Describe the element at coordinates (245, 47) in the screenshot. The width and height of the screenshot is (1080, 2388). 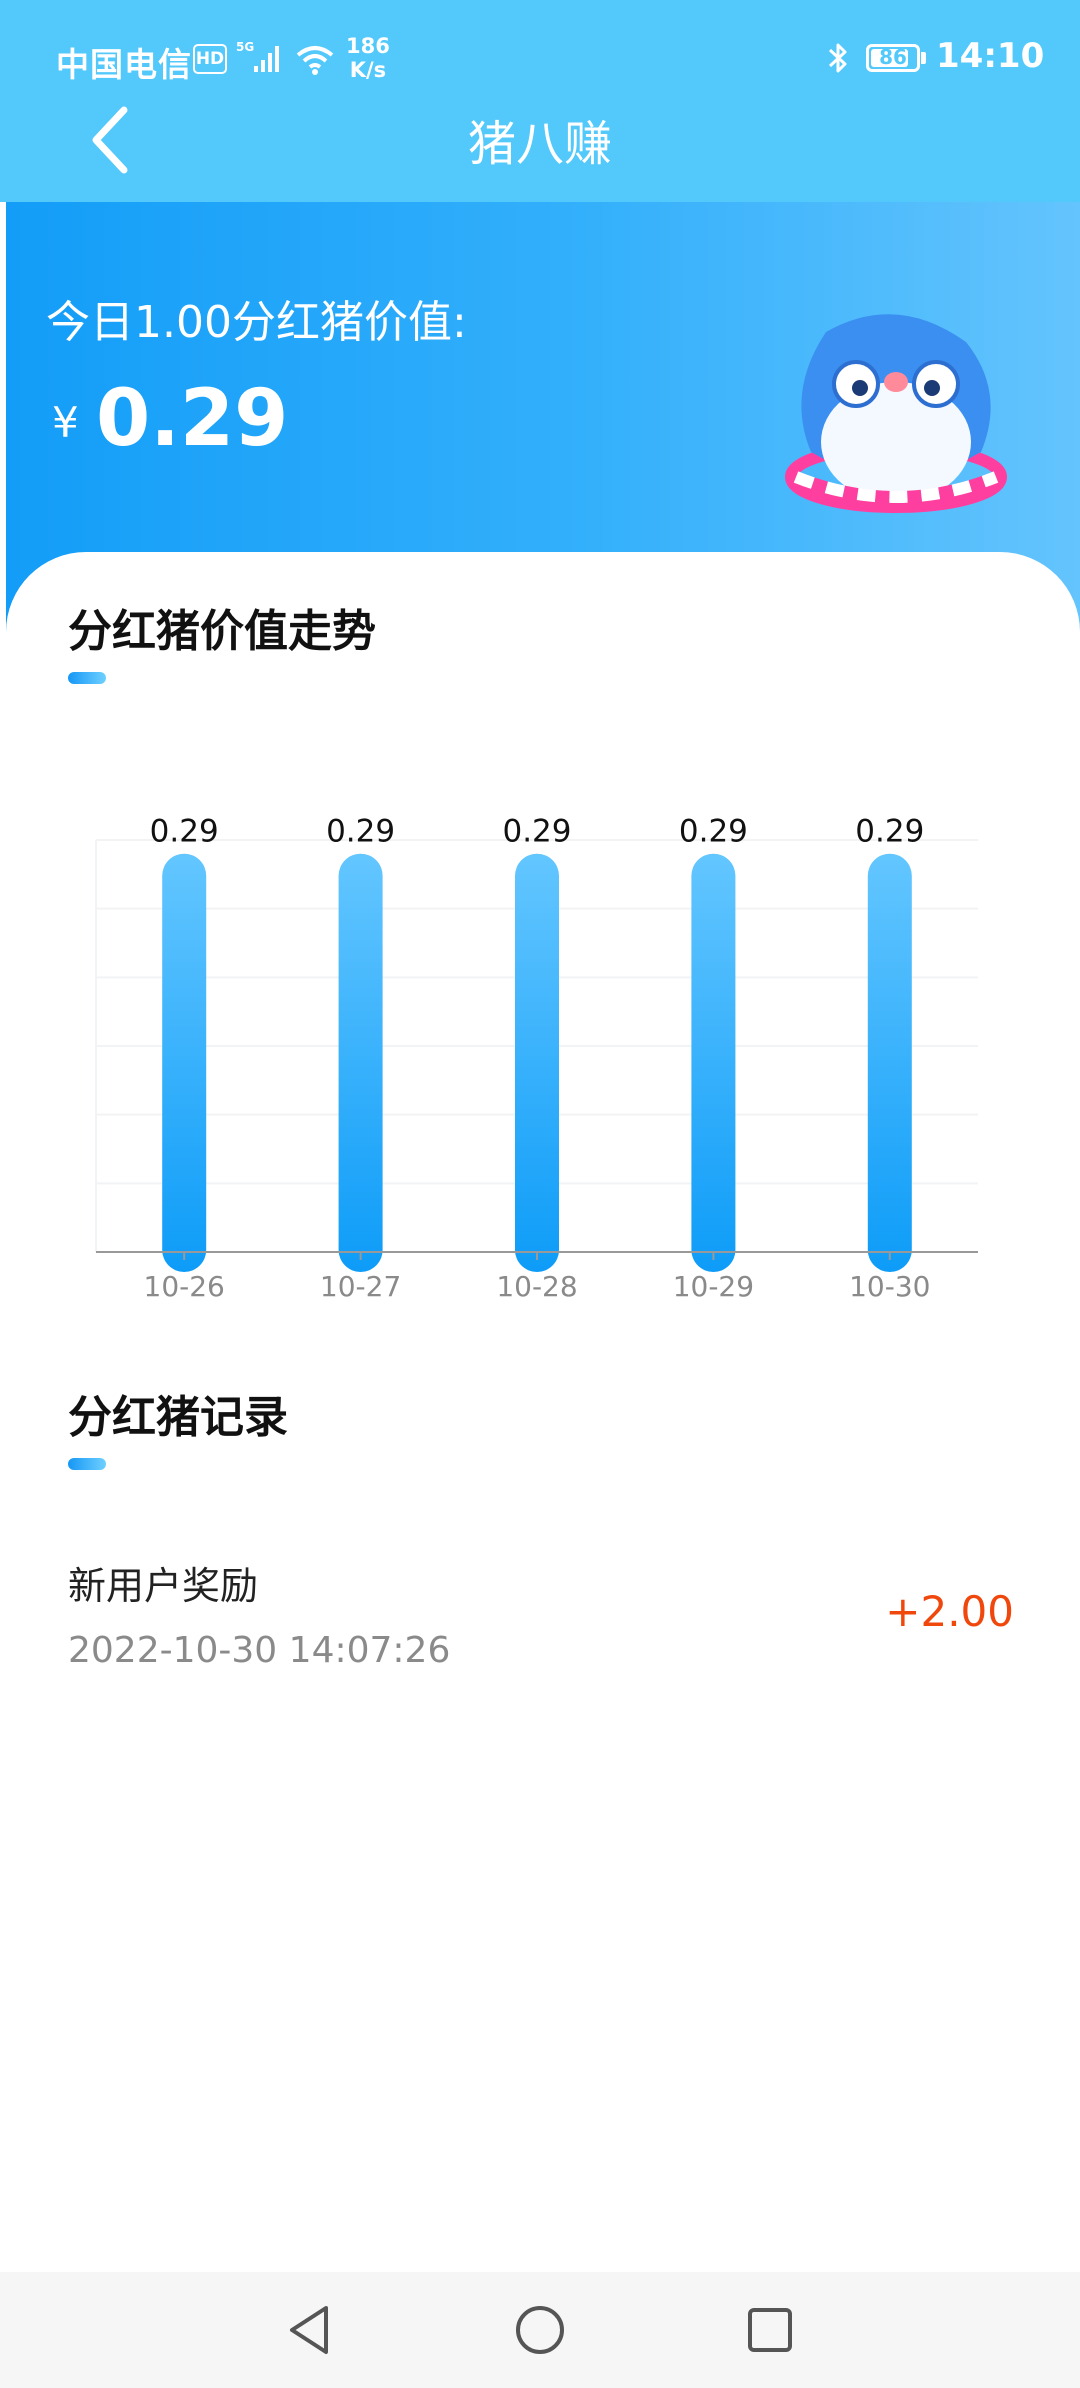
I see `network-type-label: 5G` at that location.